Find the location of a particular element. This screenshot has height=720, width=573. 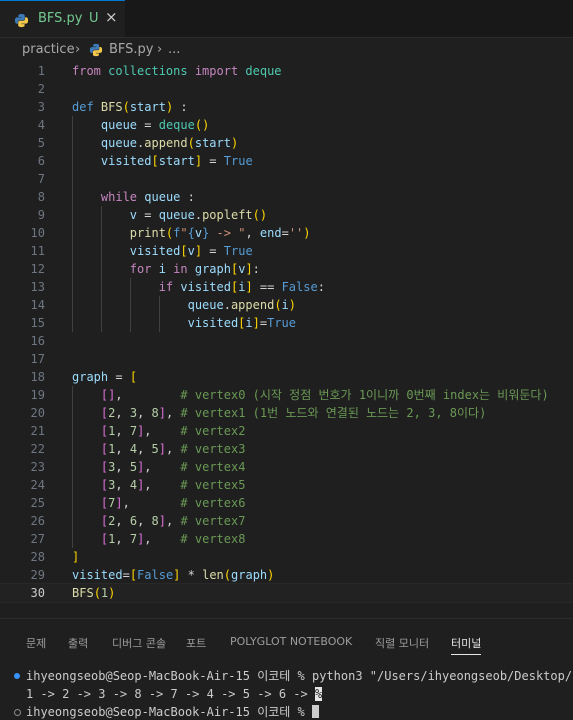

code-text: [7], # vertex6 is located at coordinates (173, 503).